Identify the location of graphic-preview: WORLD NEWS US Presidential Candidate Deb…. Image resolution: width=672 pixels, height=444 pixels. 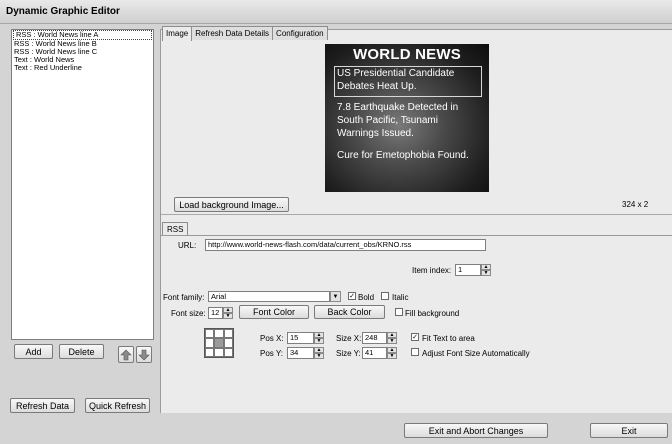
(407, 118).